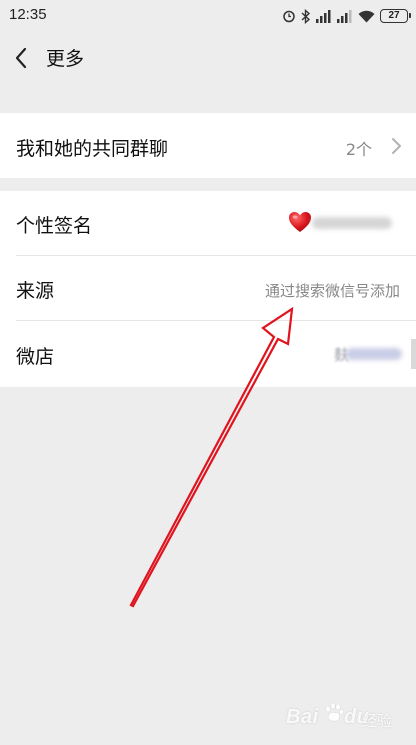 This screenshot has width=416, height=745. What do you see at coordinates (396, 146) in the screenshot?
I see `chevron-right-icon` at bounding box center [396, 146].